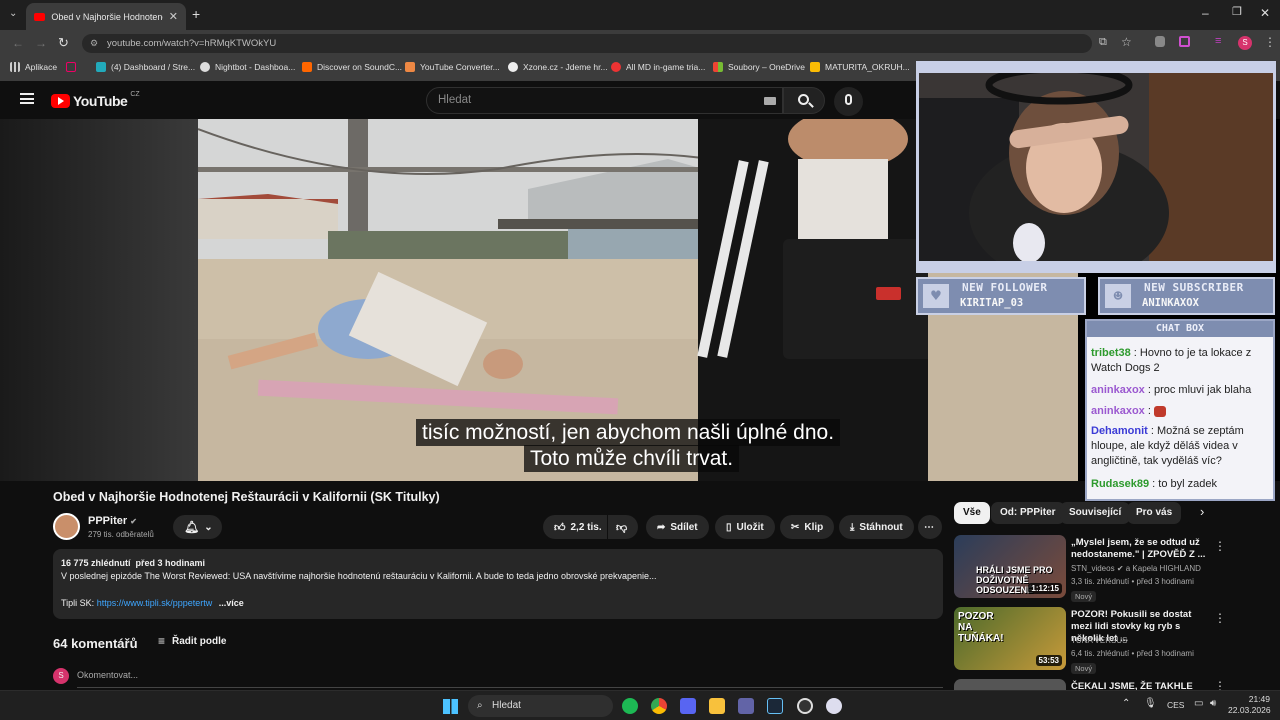 This screenshot has width=1280, height=720. I want to click on recommendation-channel: TUNA VERSUS, so click(1099, 640).